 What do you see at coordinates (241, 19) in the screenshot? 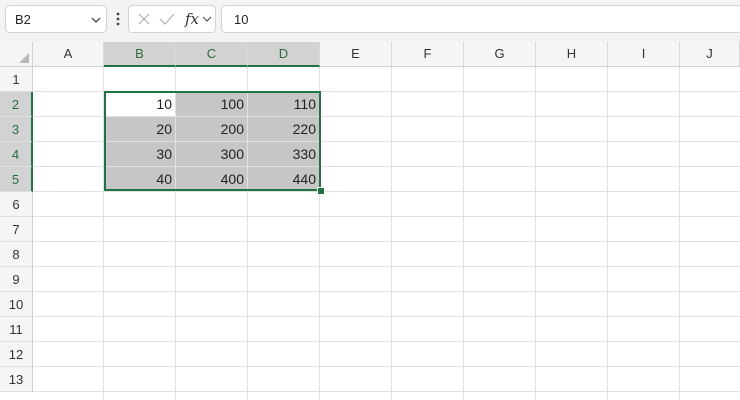
I see `formula-value: 10` at bounding box center [241, 19].